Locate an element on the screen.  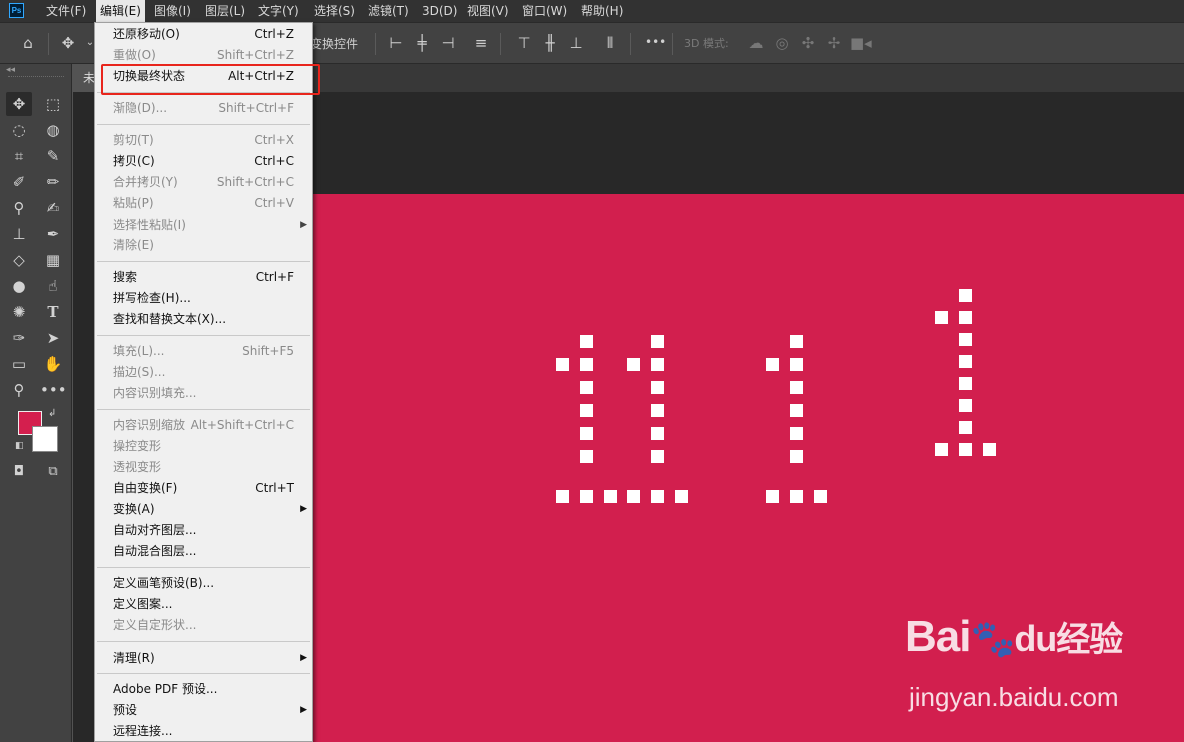
gradient-tool-icon: ▦ is located at coordinates (53, 260).